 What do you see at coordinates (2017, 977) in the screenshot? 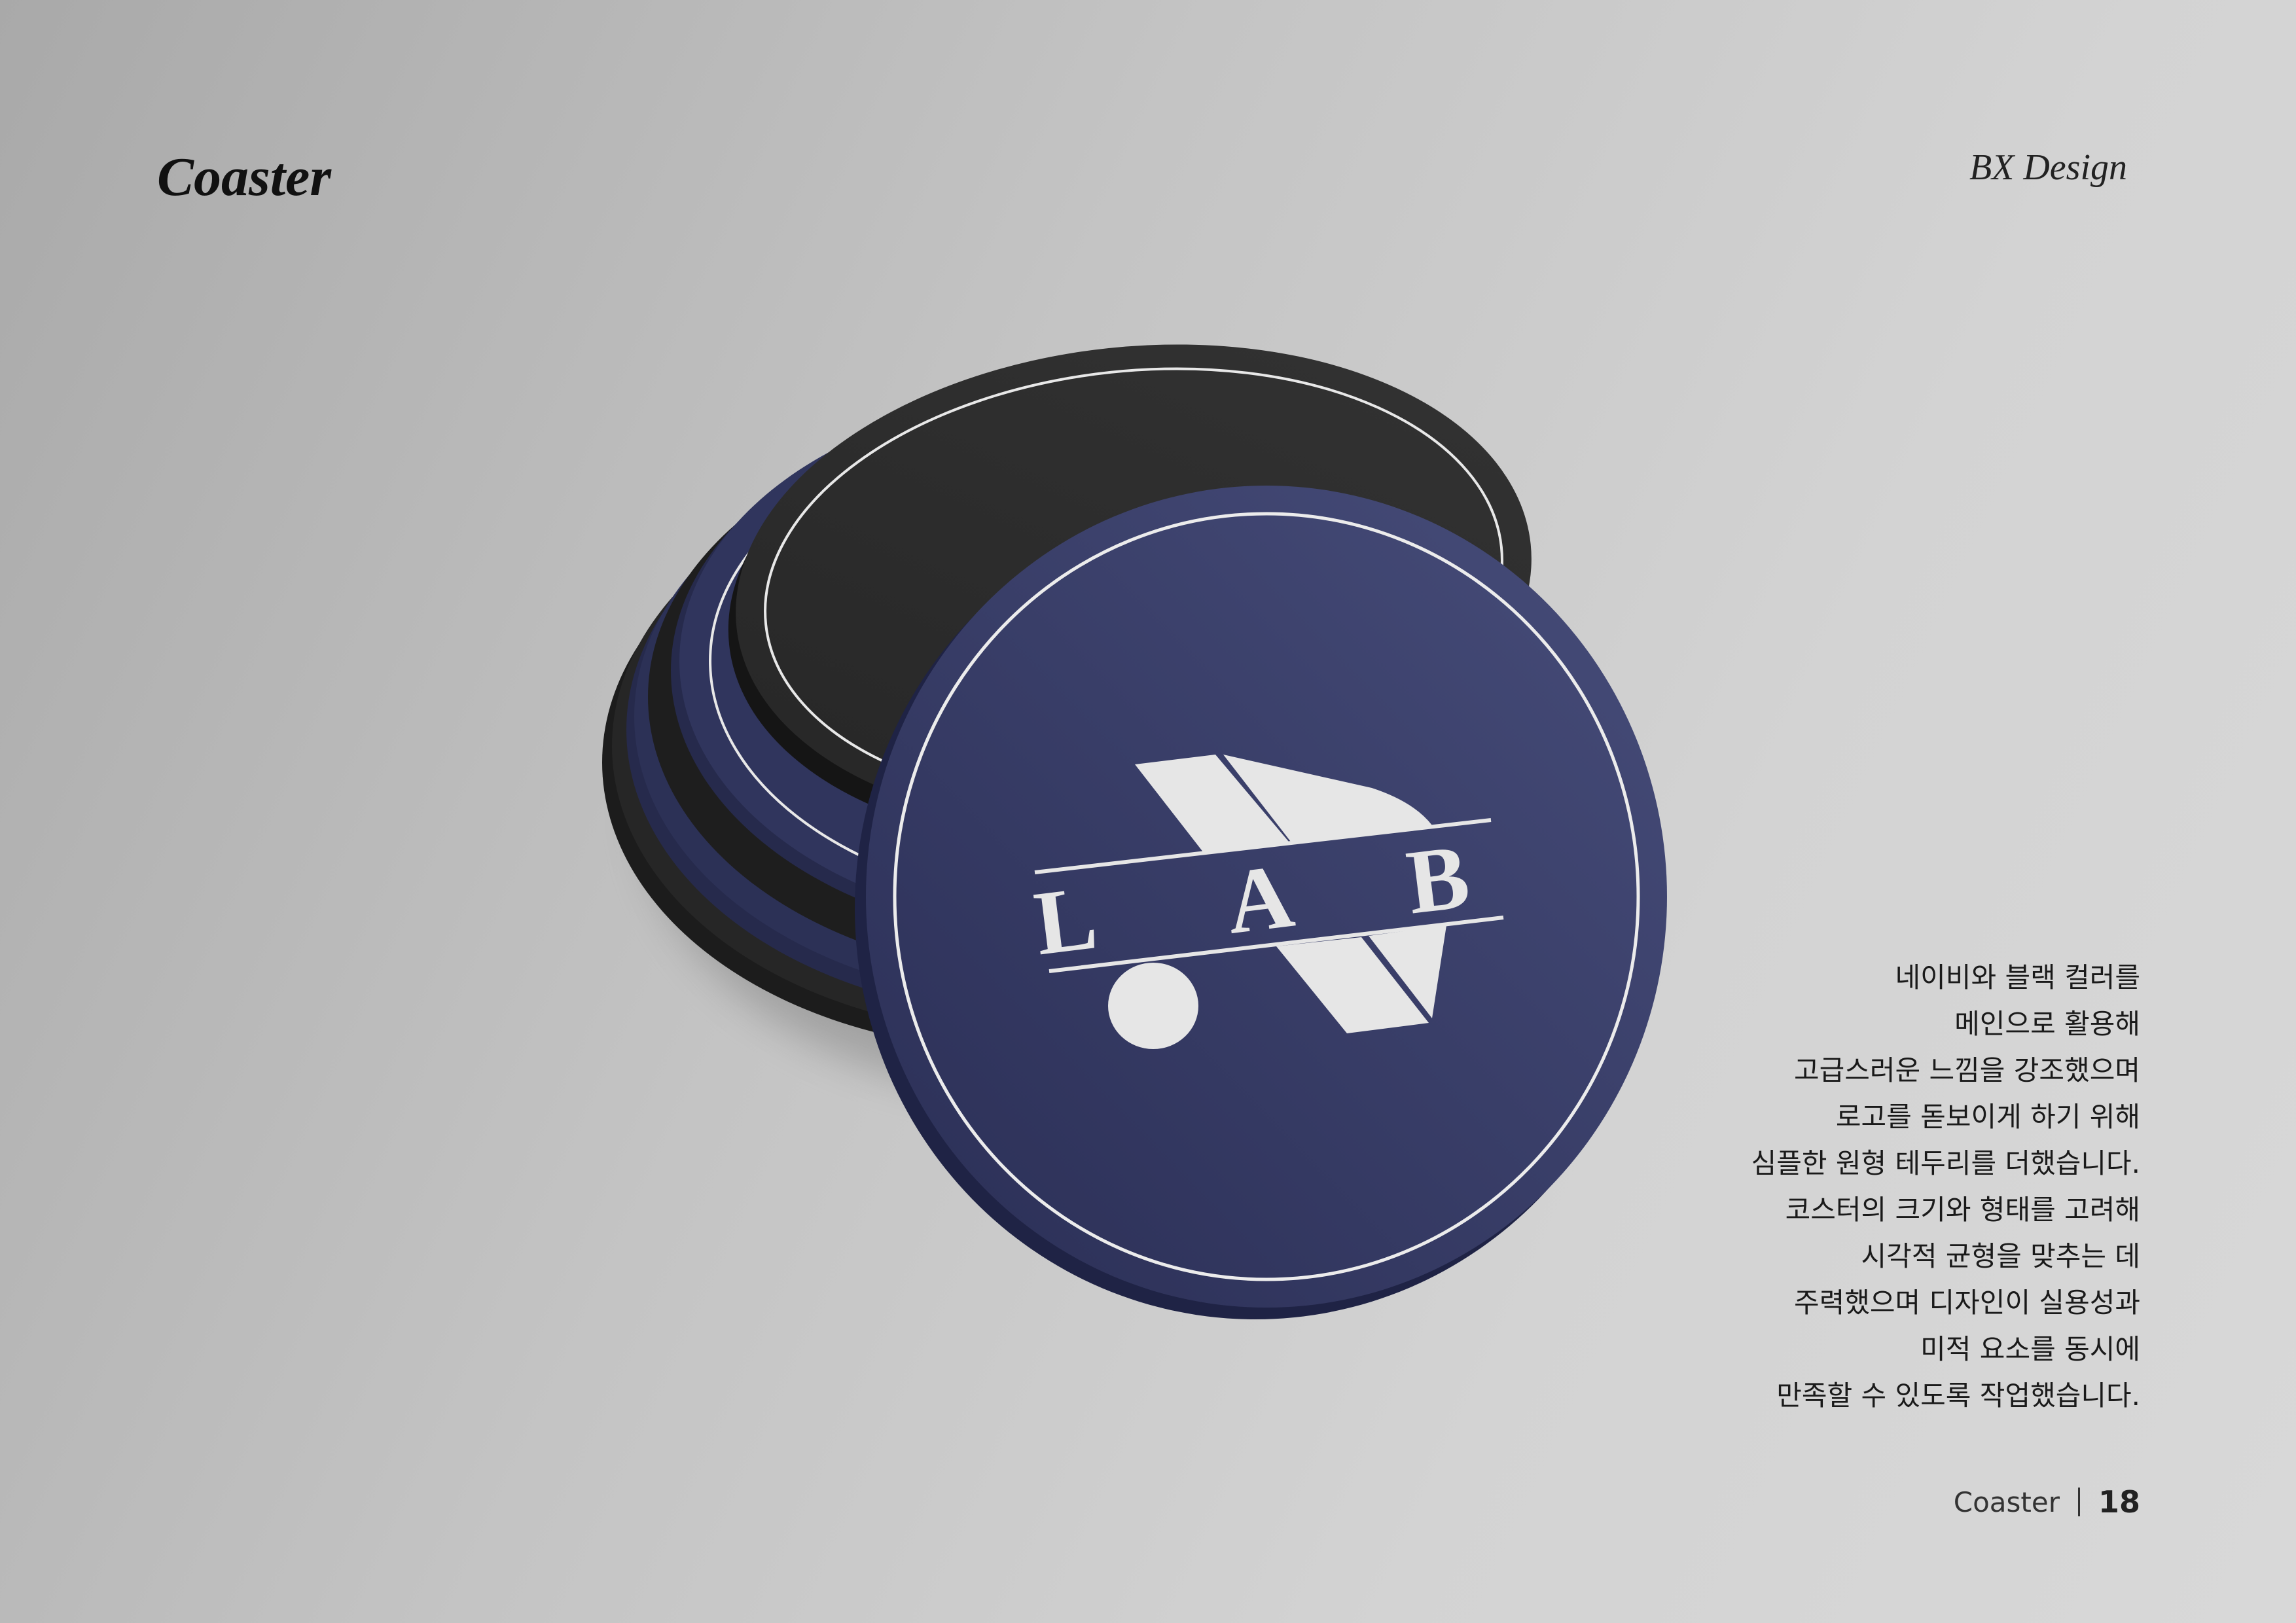
I see `description-line: 네이비와 블랙 컬러를` at bounding box center [2017, 977].